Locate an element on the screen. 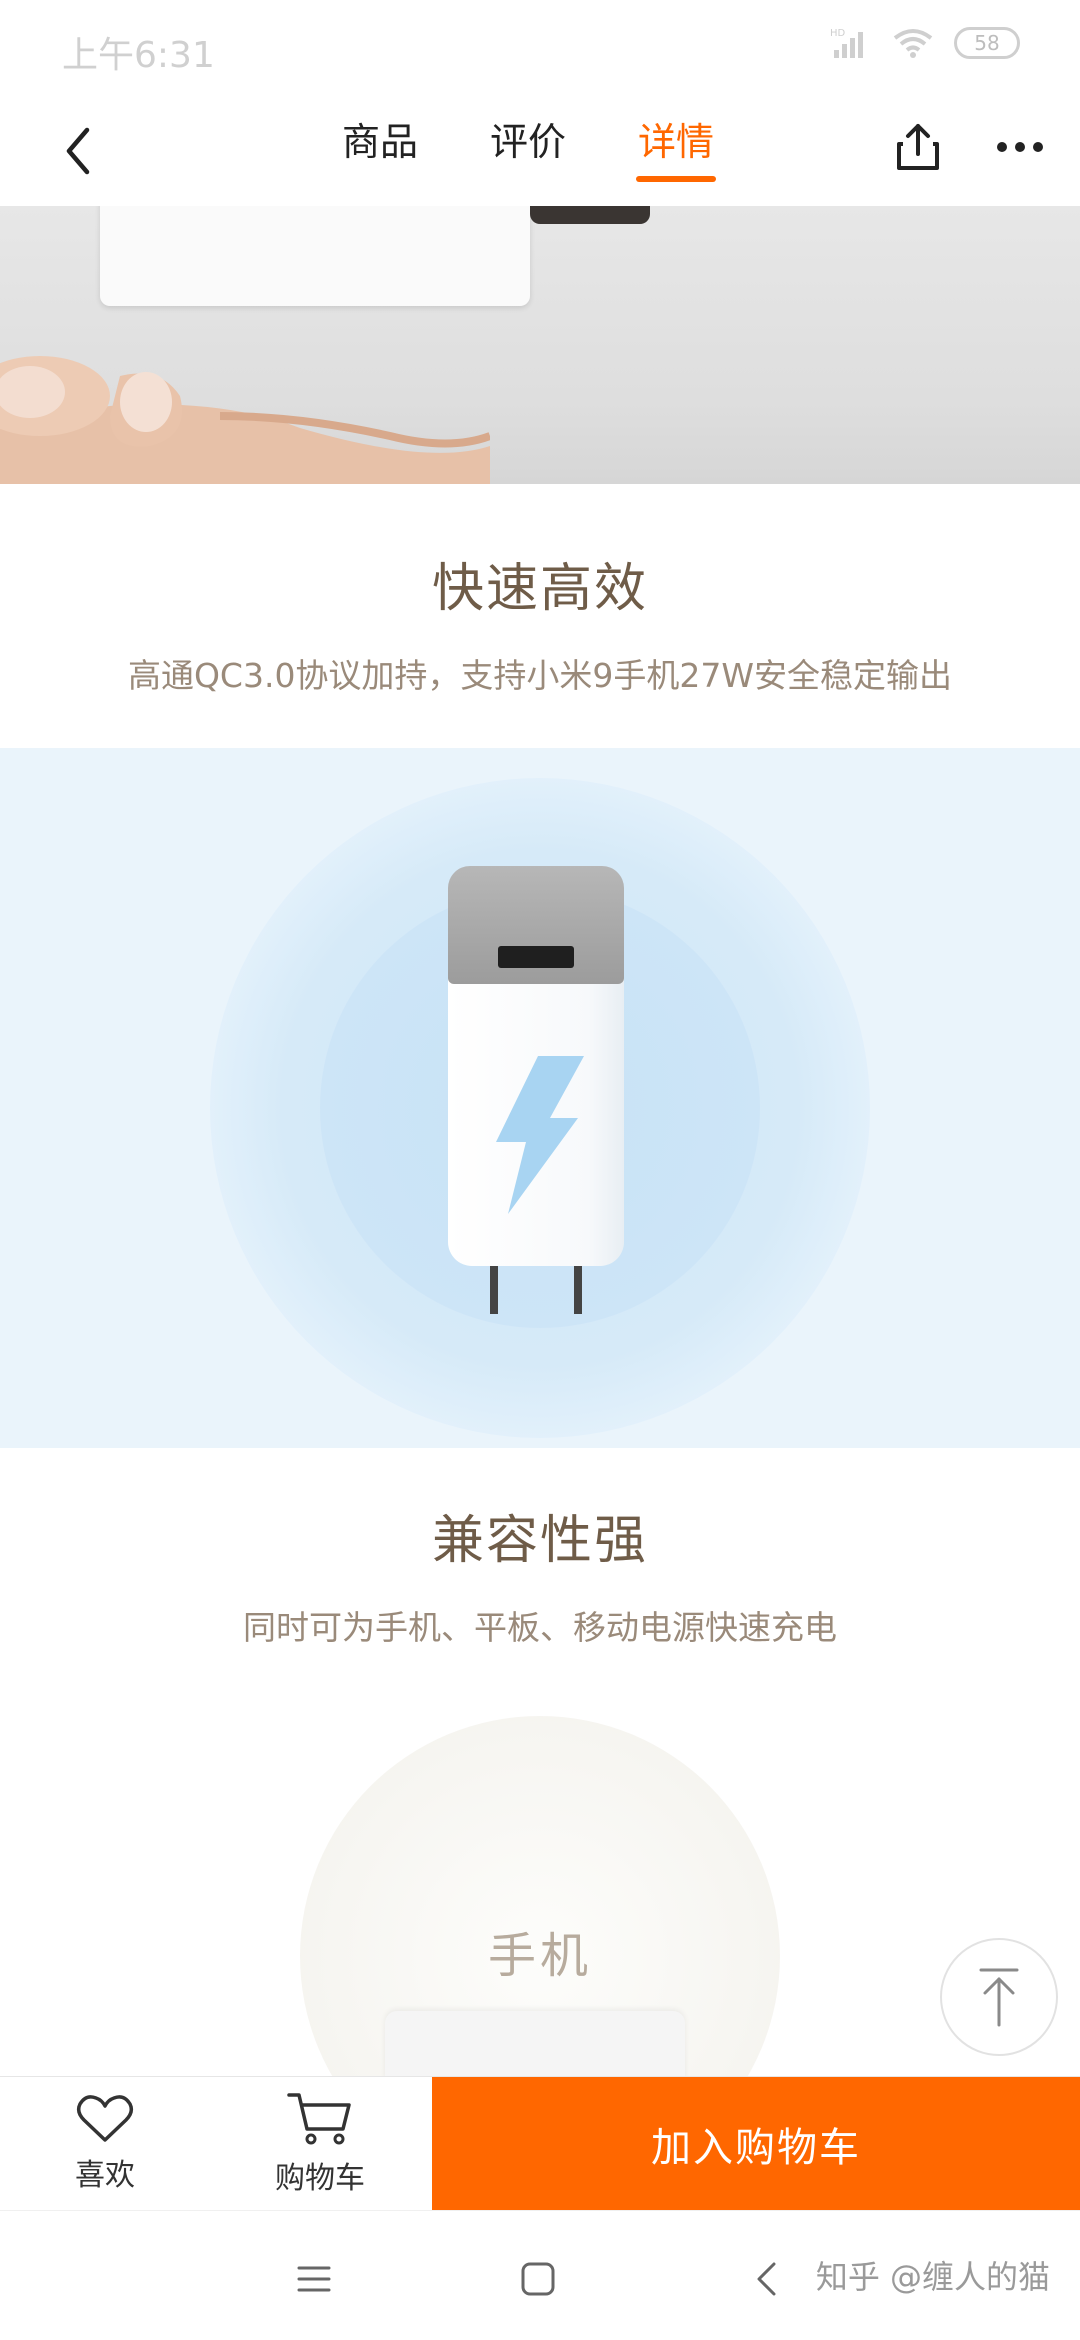  section-title-compat: 兼容性强 is located at coordinates (539, 1541).